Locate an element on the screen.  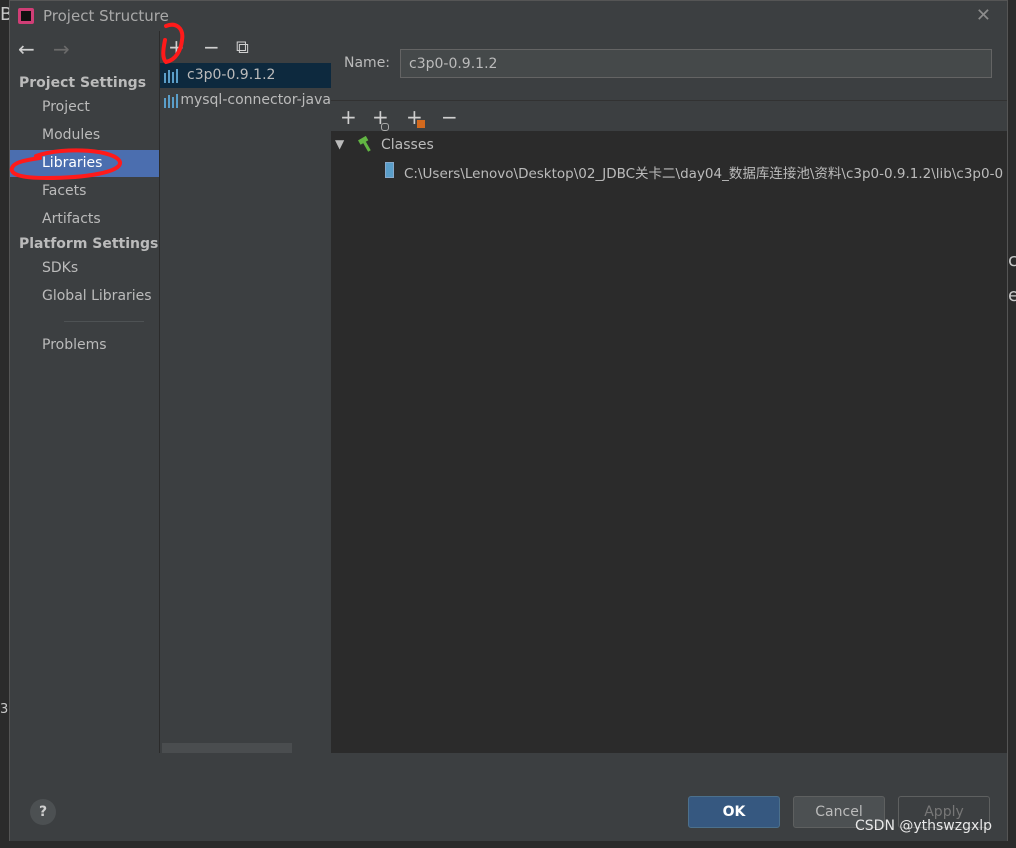
library-item: mysql-connector-java is located at coordinates (245, 100).